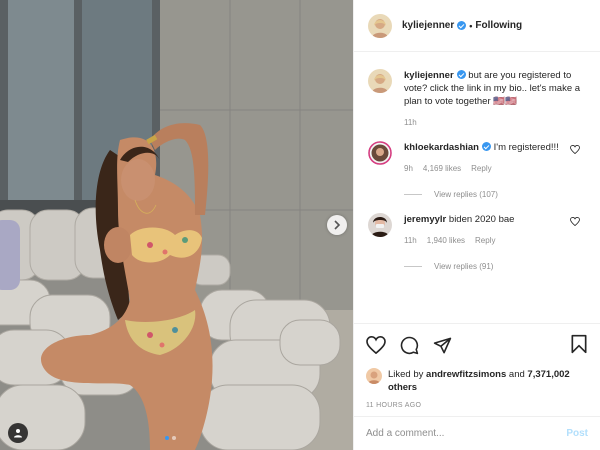 This screenshot has height=450, width=600. Describe the element at coordinates (466, 374) in the screenshot. I see `first-liker-link: andrewfitzsimons` at that location.